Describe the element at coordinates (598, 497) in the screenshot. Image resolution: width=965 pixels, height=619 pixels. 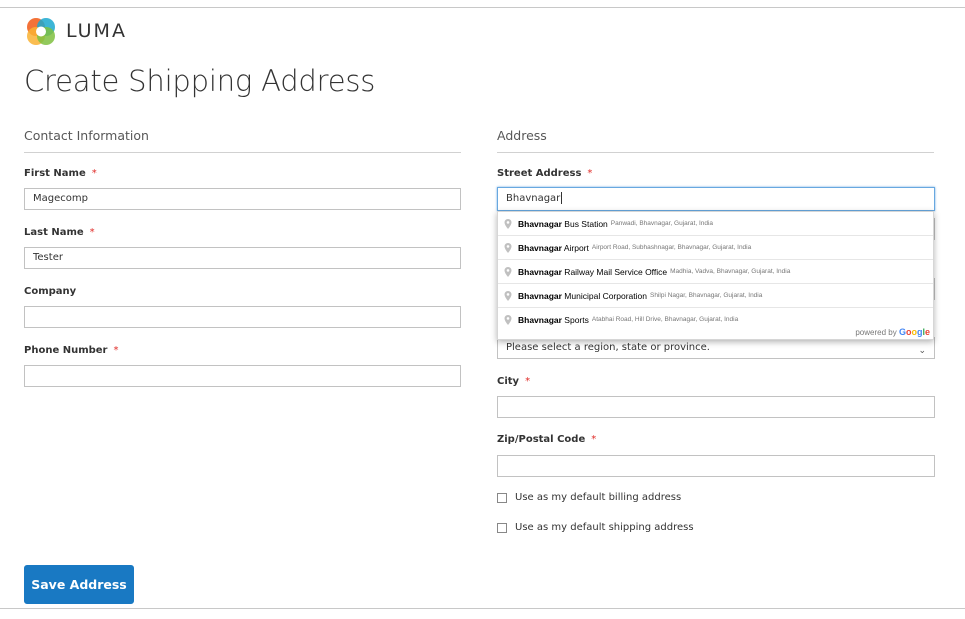
I see `default-billing-label: Use as my default billing address` at that location.